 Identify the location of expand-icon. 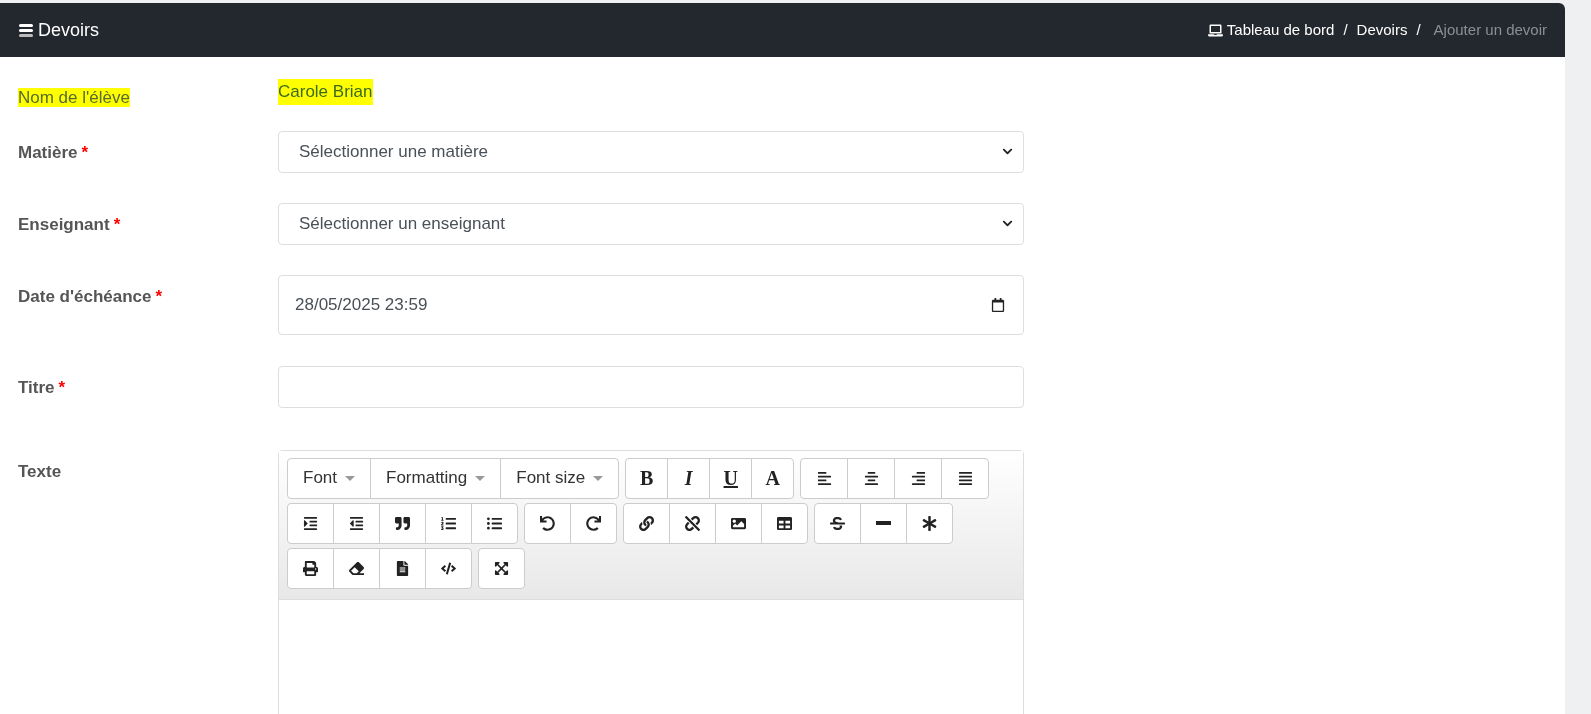
(501, 568).